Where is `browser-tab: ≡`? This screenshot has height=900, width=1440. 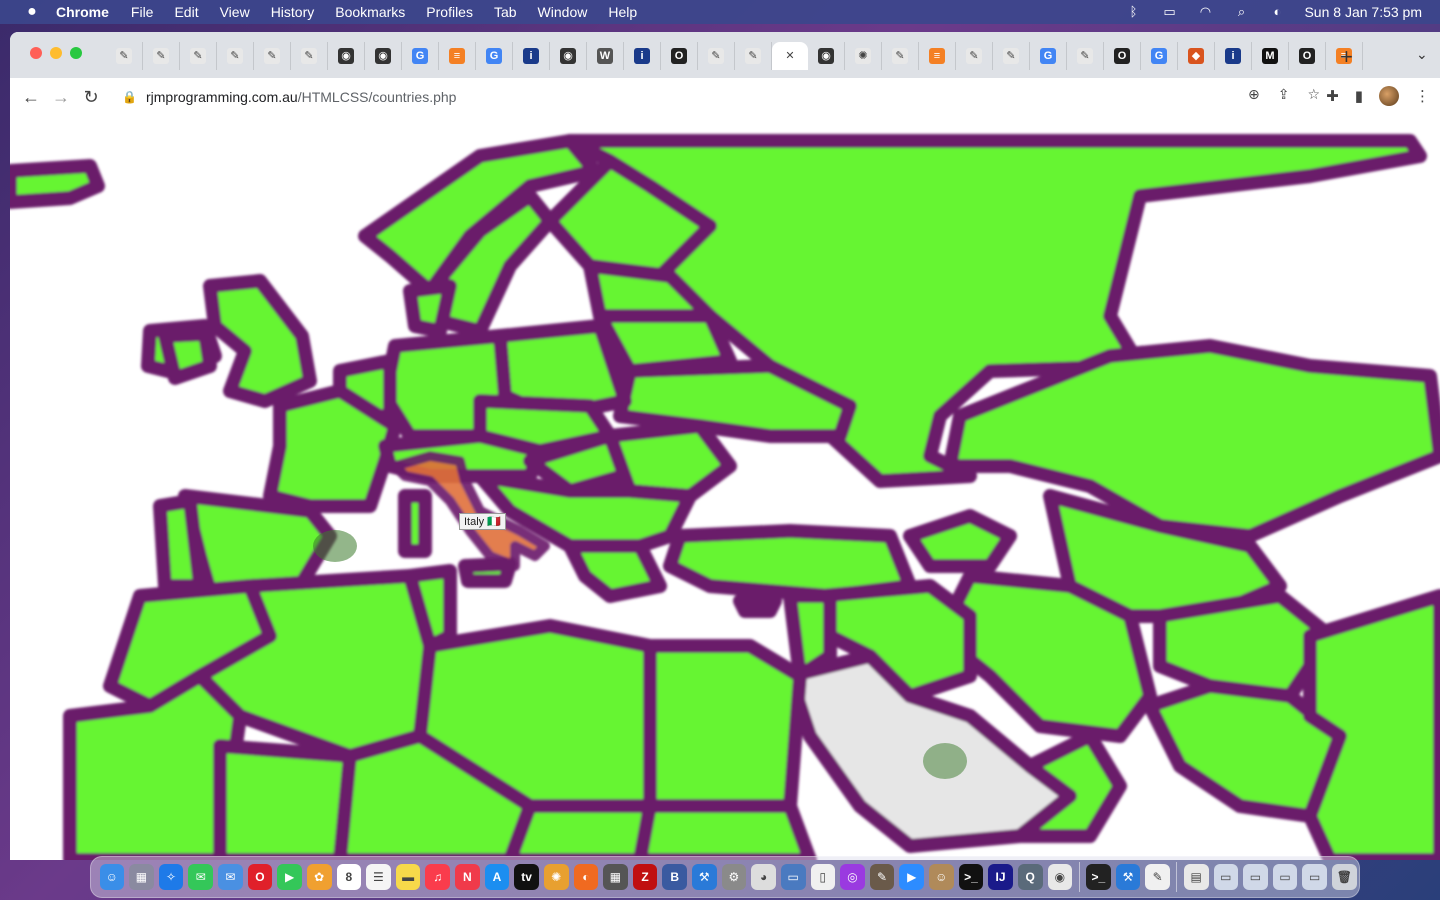
browser-tab: ≡ is located at coordinates (937, 56).